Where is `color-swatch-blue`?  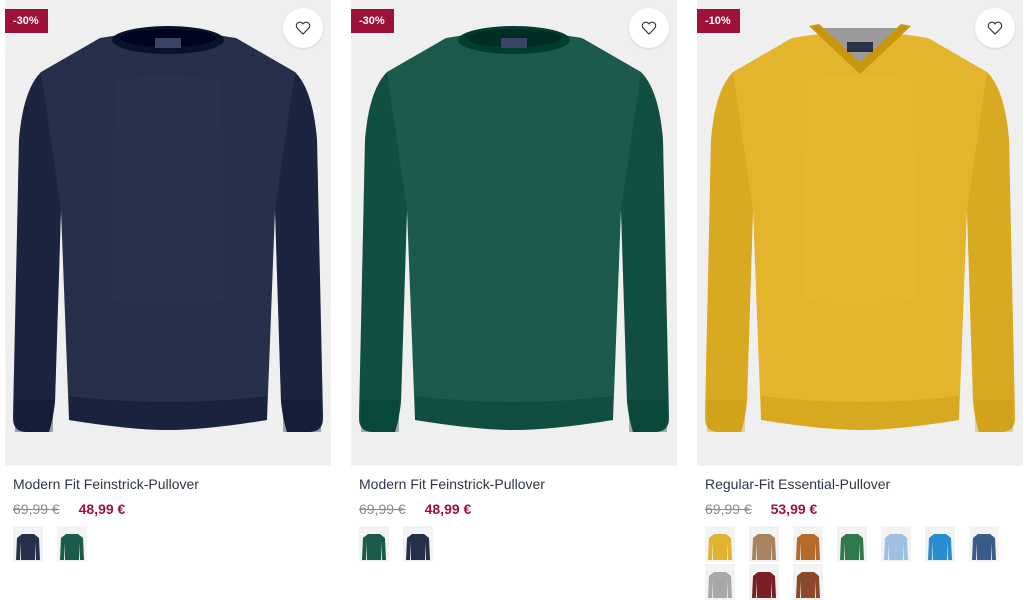
color-swatch-blue is located at coordinates (940, 544).